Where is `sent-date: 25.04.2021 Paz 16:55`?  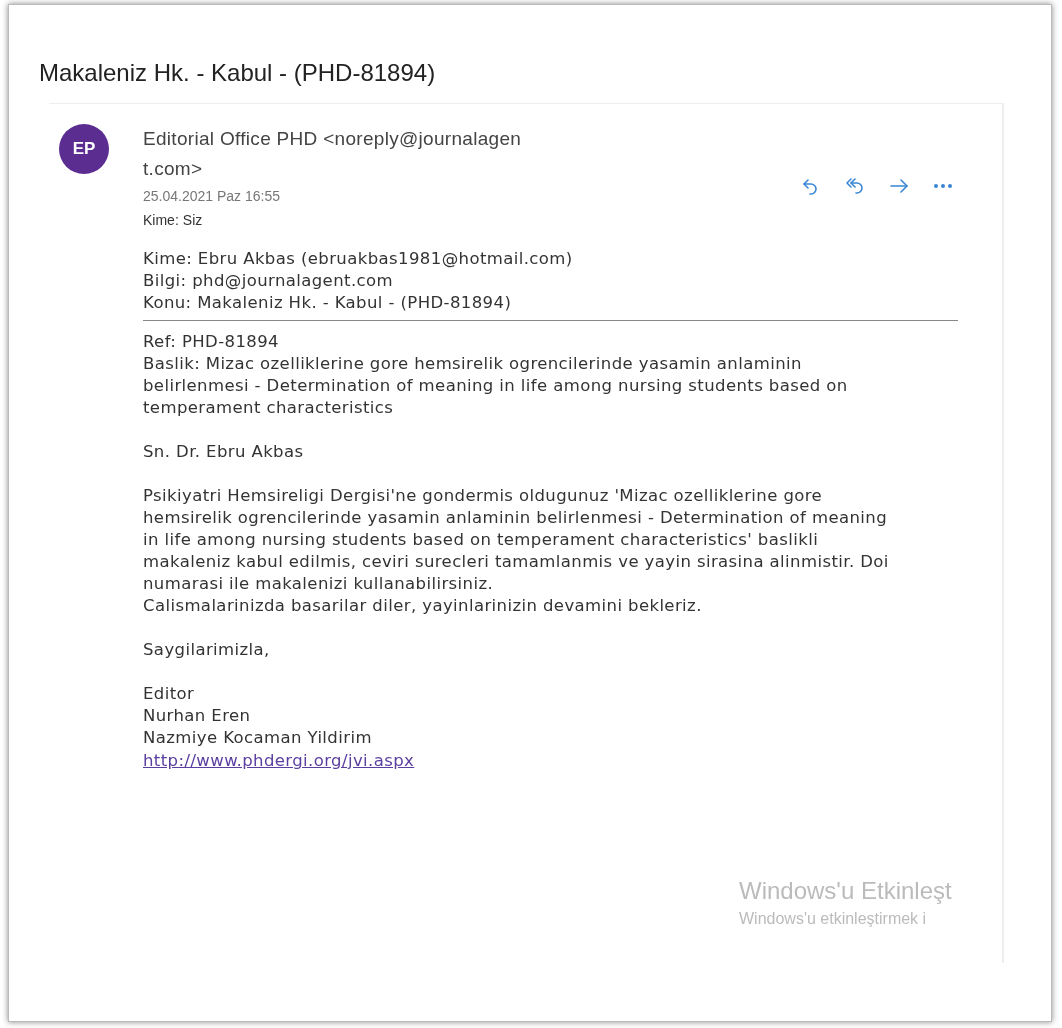 sent-date: 25.04.2021 Paz 16:55 is located at coordinates (212, 196).